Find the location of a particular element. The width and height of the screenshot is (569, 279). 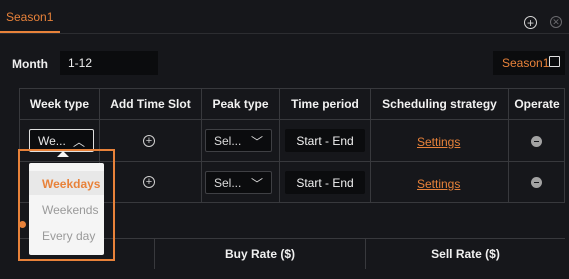

month-label: Month is located at coordinates (30, 64).